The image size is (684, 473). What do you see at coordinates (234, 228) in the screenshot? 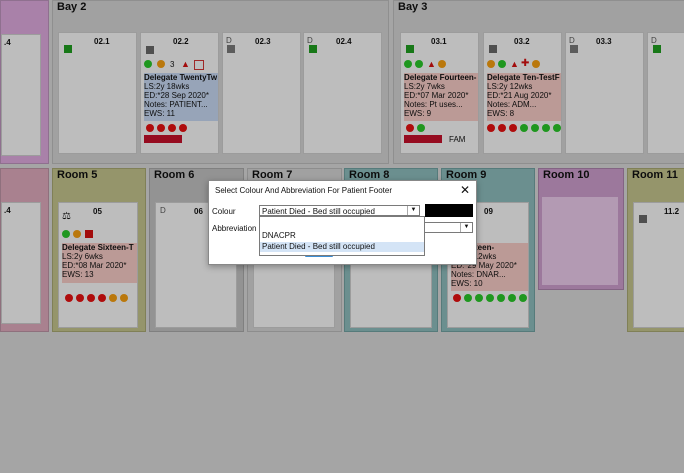
I see `abbreviation-label: Abbreviation` at bounding box center [234, 228].